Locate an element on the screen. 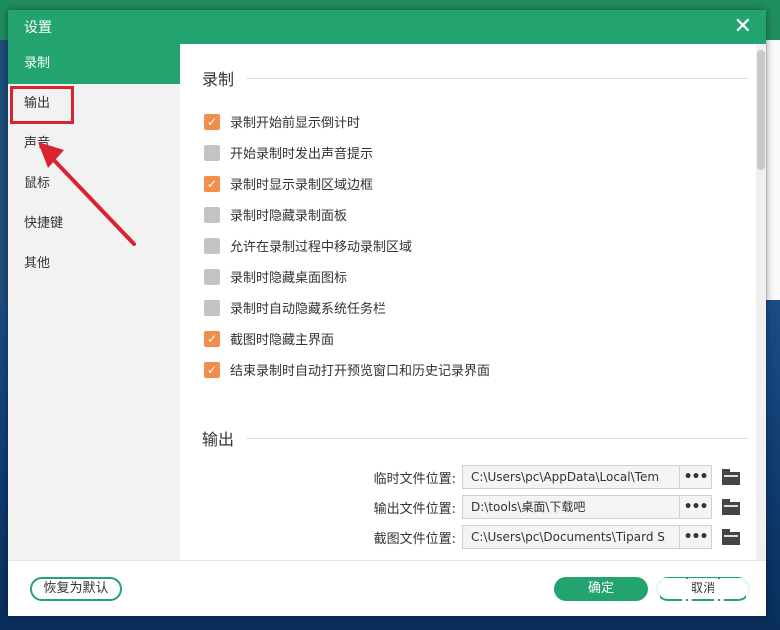 This screenshot has height=630, width=780. record-section-header: 录制 is located at coordinates (475, 78).